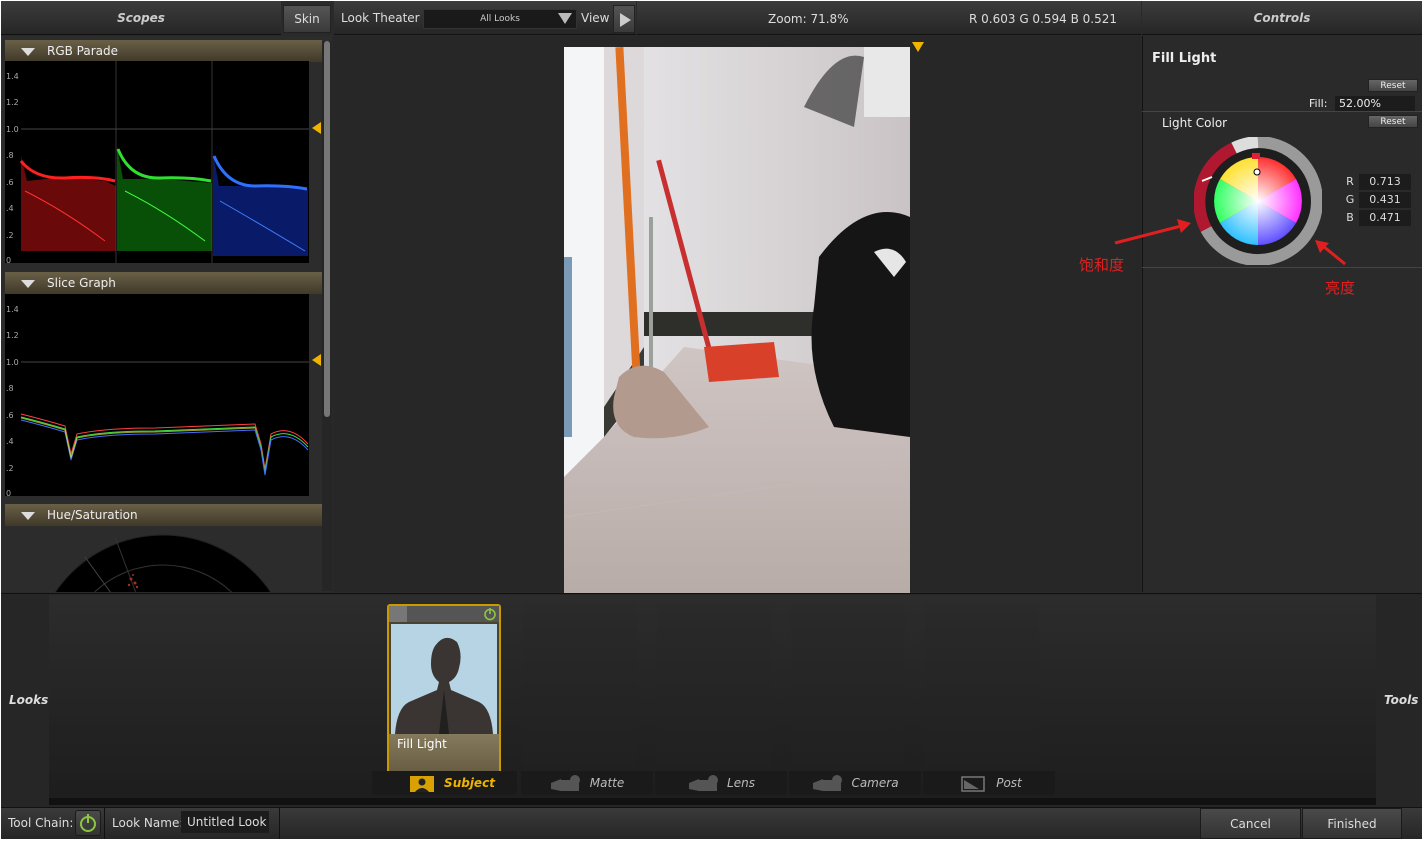 This screenshot has height=841, width=1424. What do you see at coordinates (469, 783) in the screenshot?
I see `category-label: Subject` at bounding box center [469, 783].